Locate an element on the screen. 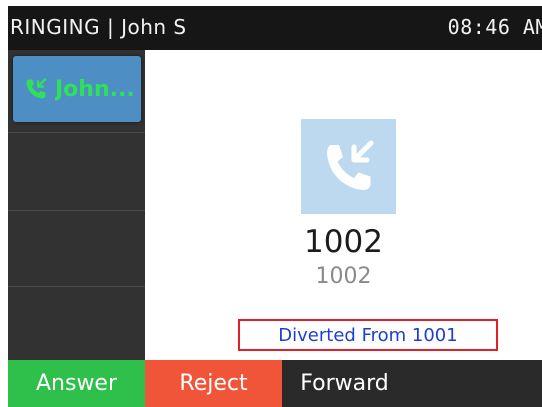 This screenshot has width=542, height=407. caller-number: 1002 is located at coordinates (343, 276).